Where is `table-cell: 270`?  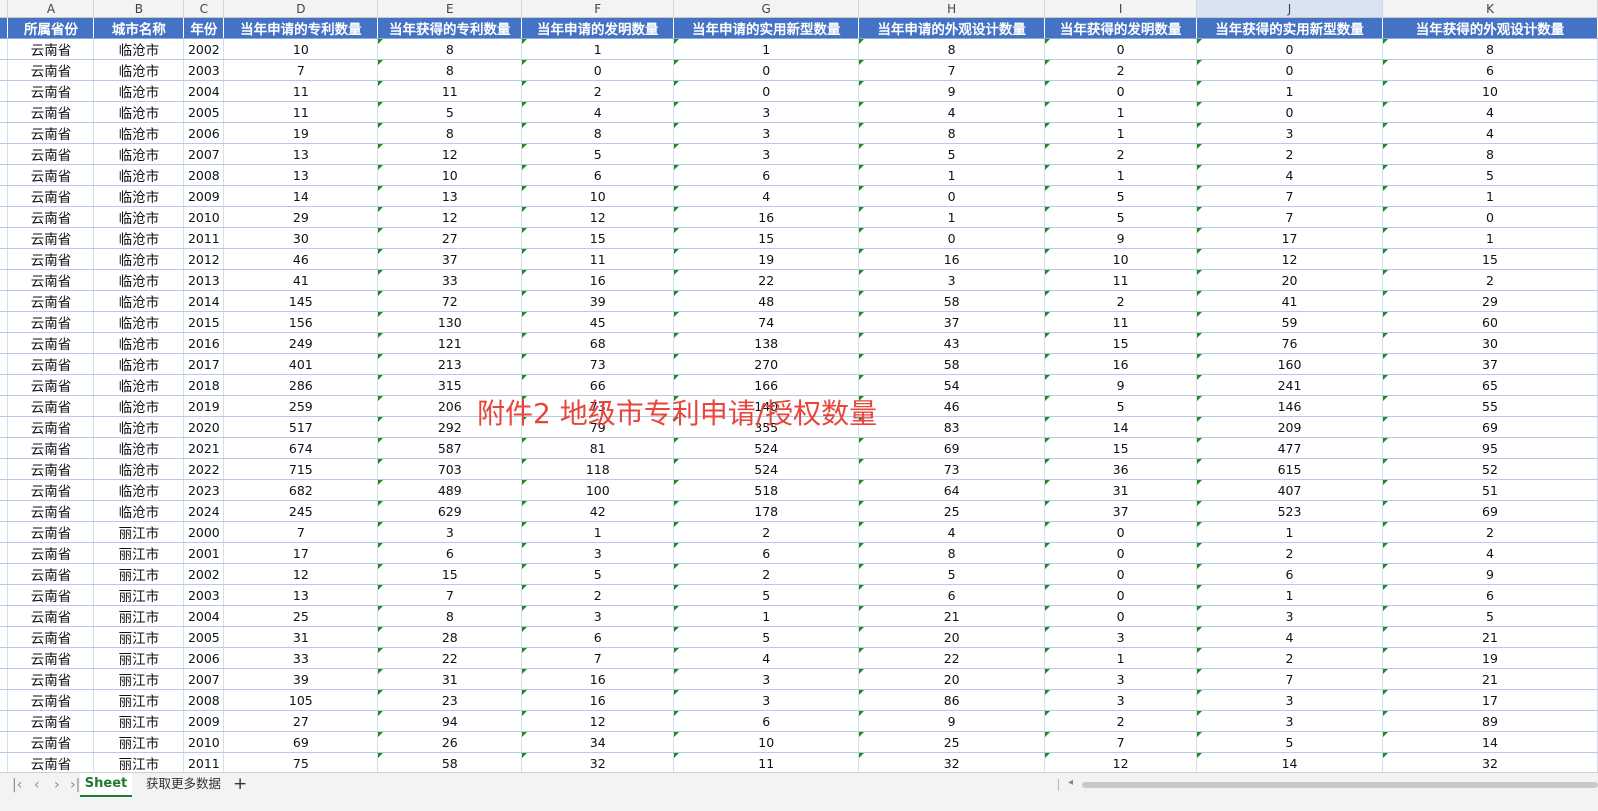
table-cell: 270 is located at coordinates (766, 364).